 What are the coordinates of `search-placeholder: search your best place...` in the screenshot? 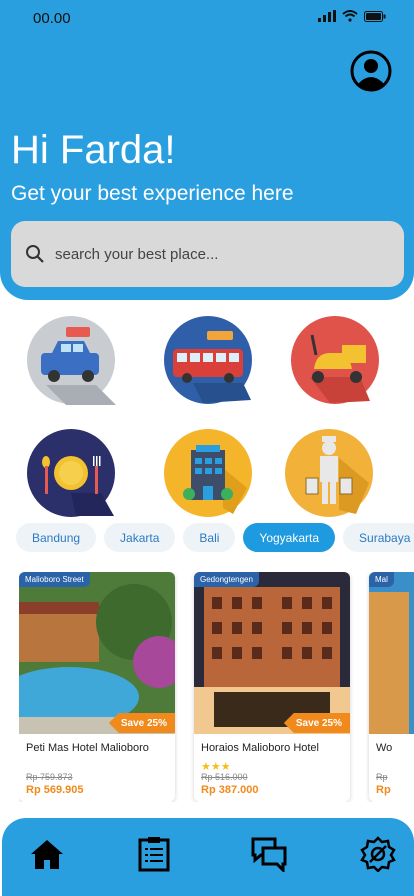 It's located at (137, 254).